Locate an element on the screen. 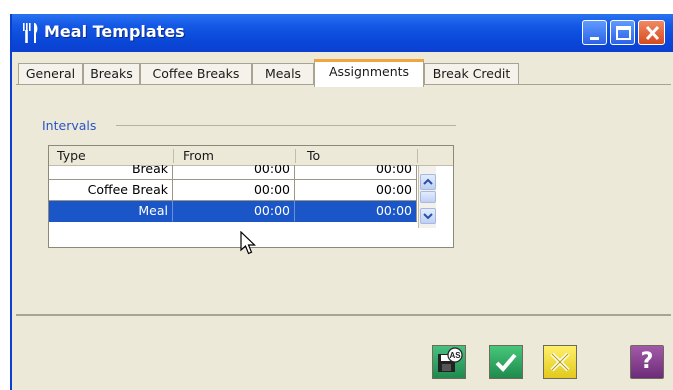 The image size is (673, 390). scroll-thumb is located at coordinates (428, 197).